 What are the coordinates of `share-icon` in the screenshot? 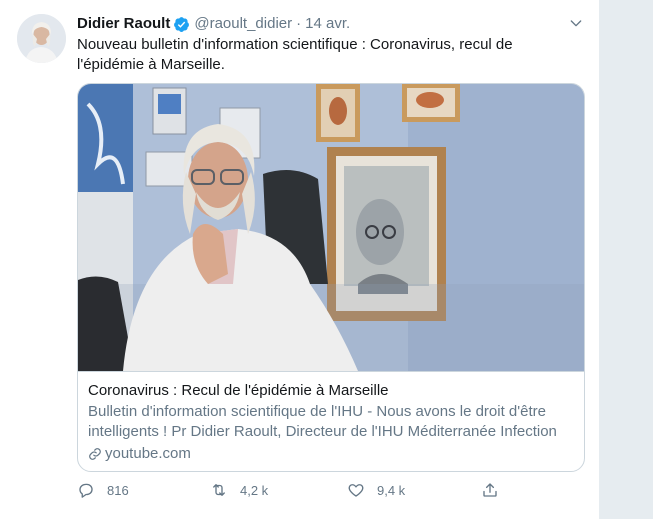 It's located at (490, 490).